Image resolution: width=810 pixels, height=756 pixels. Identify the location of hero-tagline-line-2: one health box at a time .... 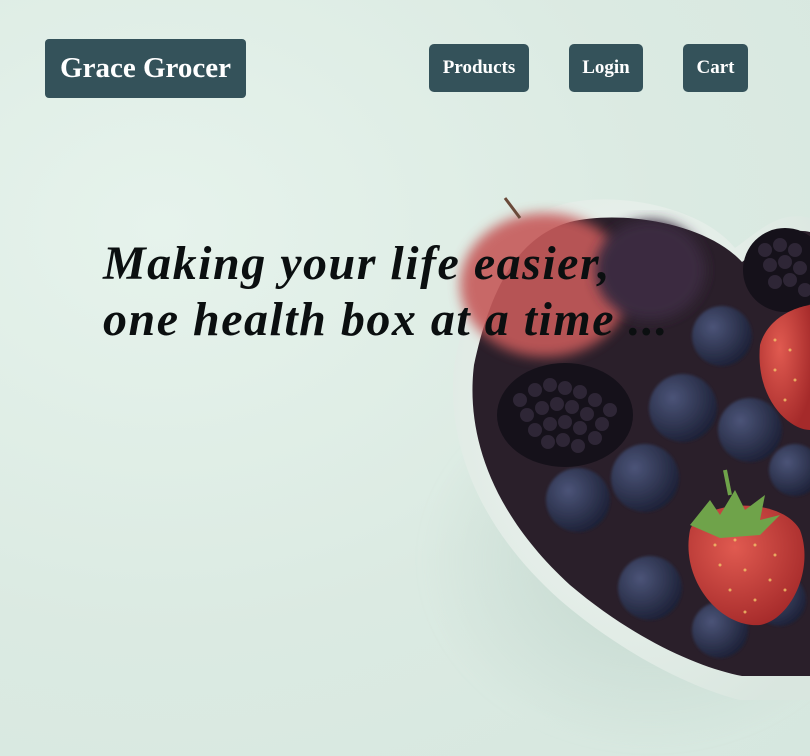
(386, 319).